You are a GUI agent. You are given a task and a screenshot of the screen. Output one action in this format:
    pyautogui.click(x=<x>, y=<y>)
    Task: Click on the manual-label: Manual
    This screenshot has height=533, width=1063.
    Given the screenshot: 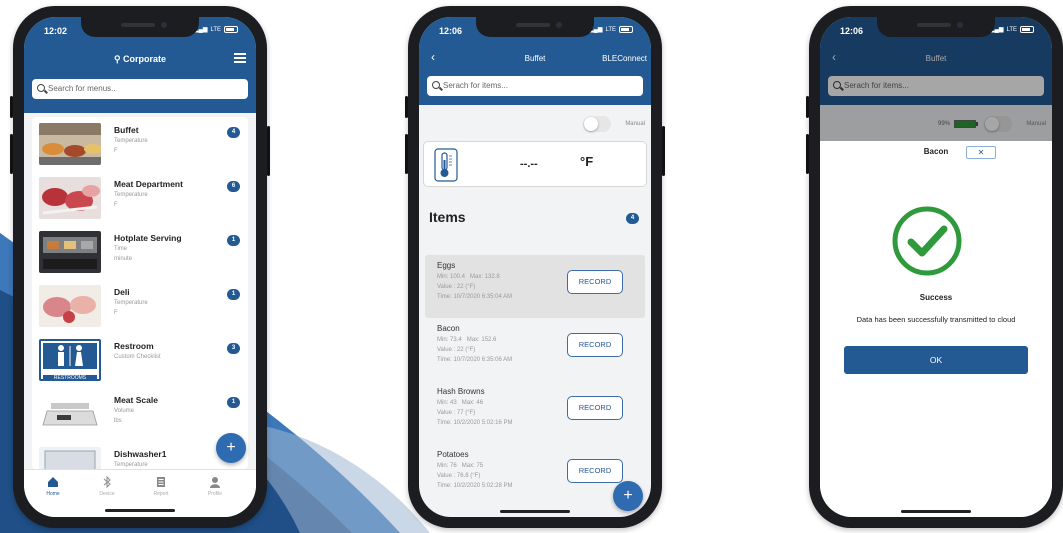 What is the action you would take?
    pyautogui.click(x=635, y=124)
    